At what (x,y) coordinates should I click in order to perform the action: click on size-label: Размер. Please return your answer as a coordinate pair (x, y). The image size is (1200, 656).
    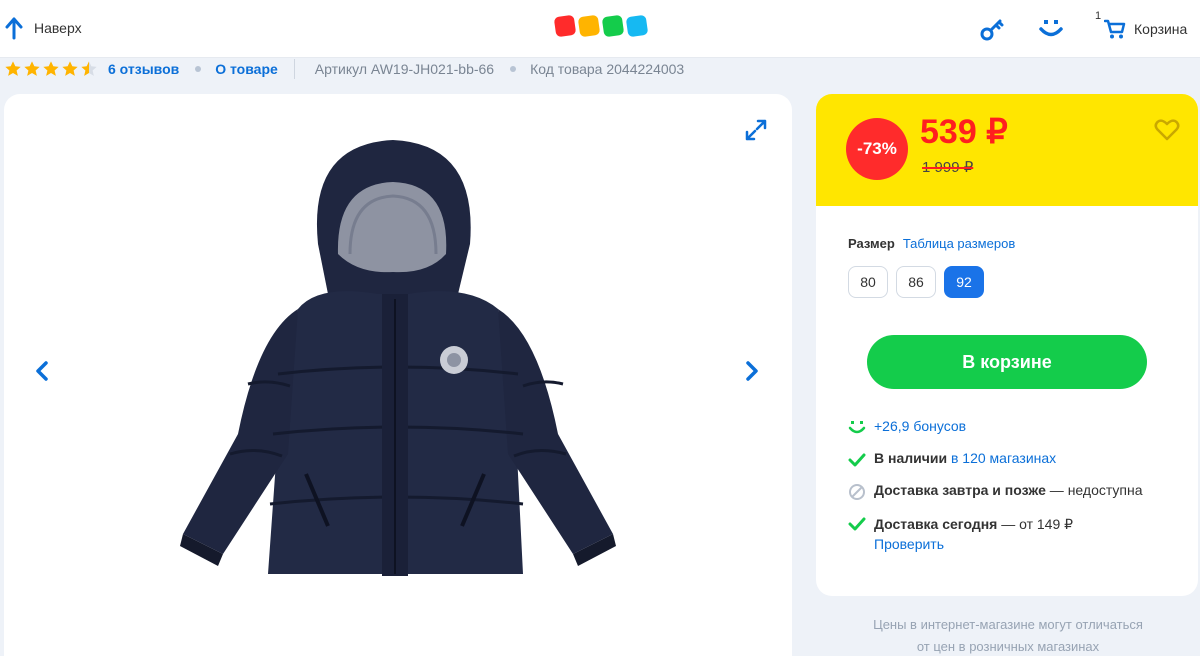
    Looking at the image, I should click on (871, 243).